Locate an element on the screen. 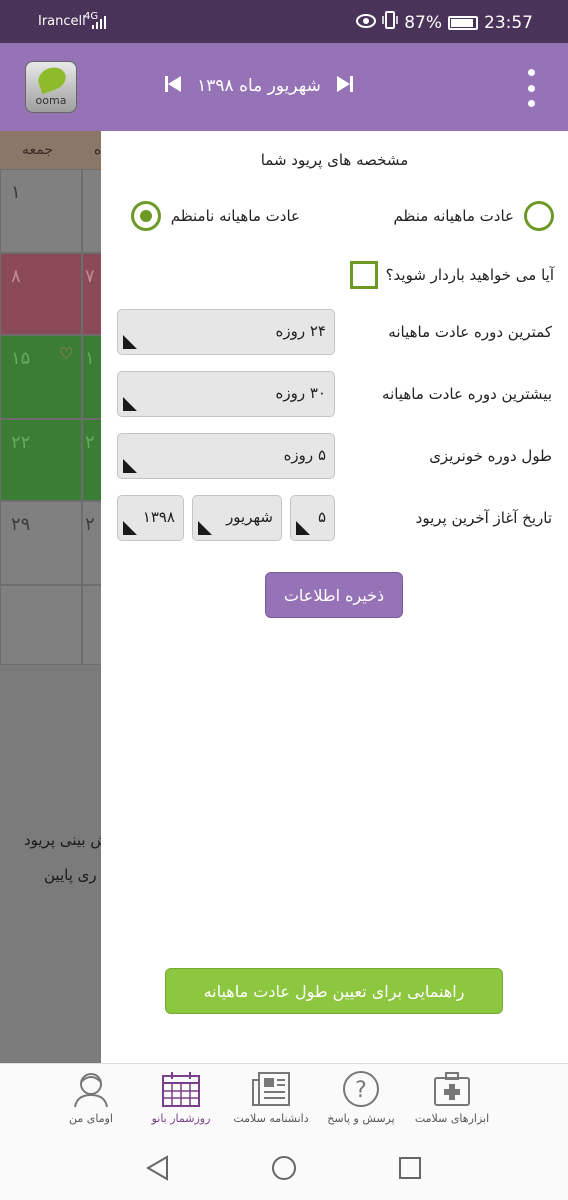 The image size is (568, 1200). system-navigation-bar is located at coordinates (284, 1167).